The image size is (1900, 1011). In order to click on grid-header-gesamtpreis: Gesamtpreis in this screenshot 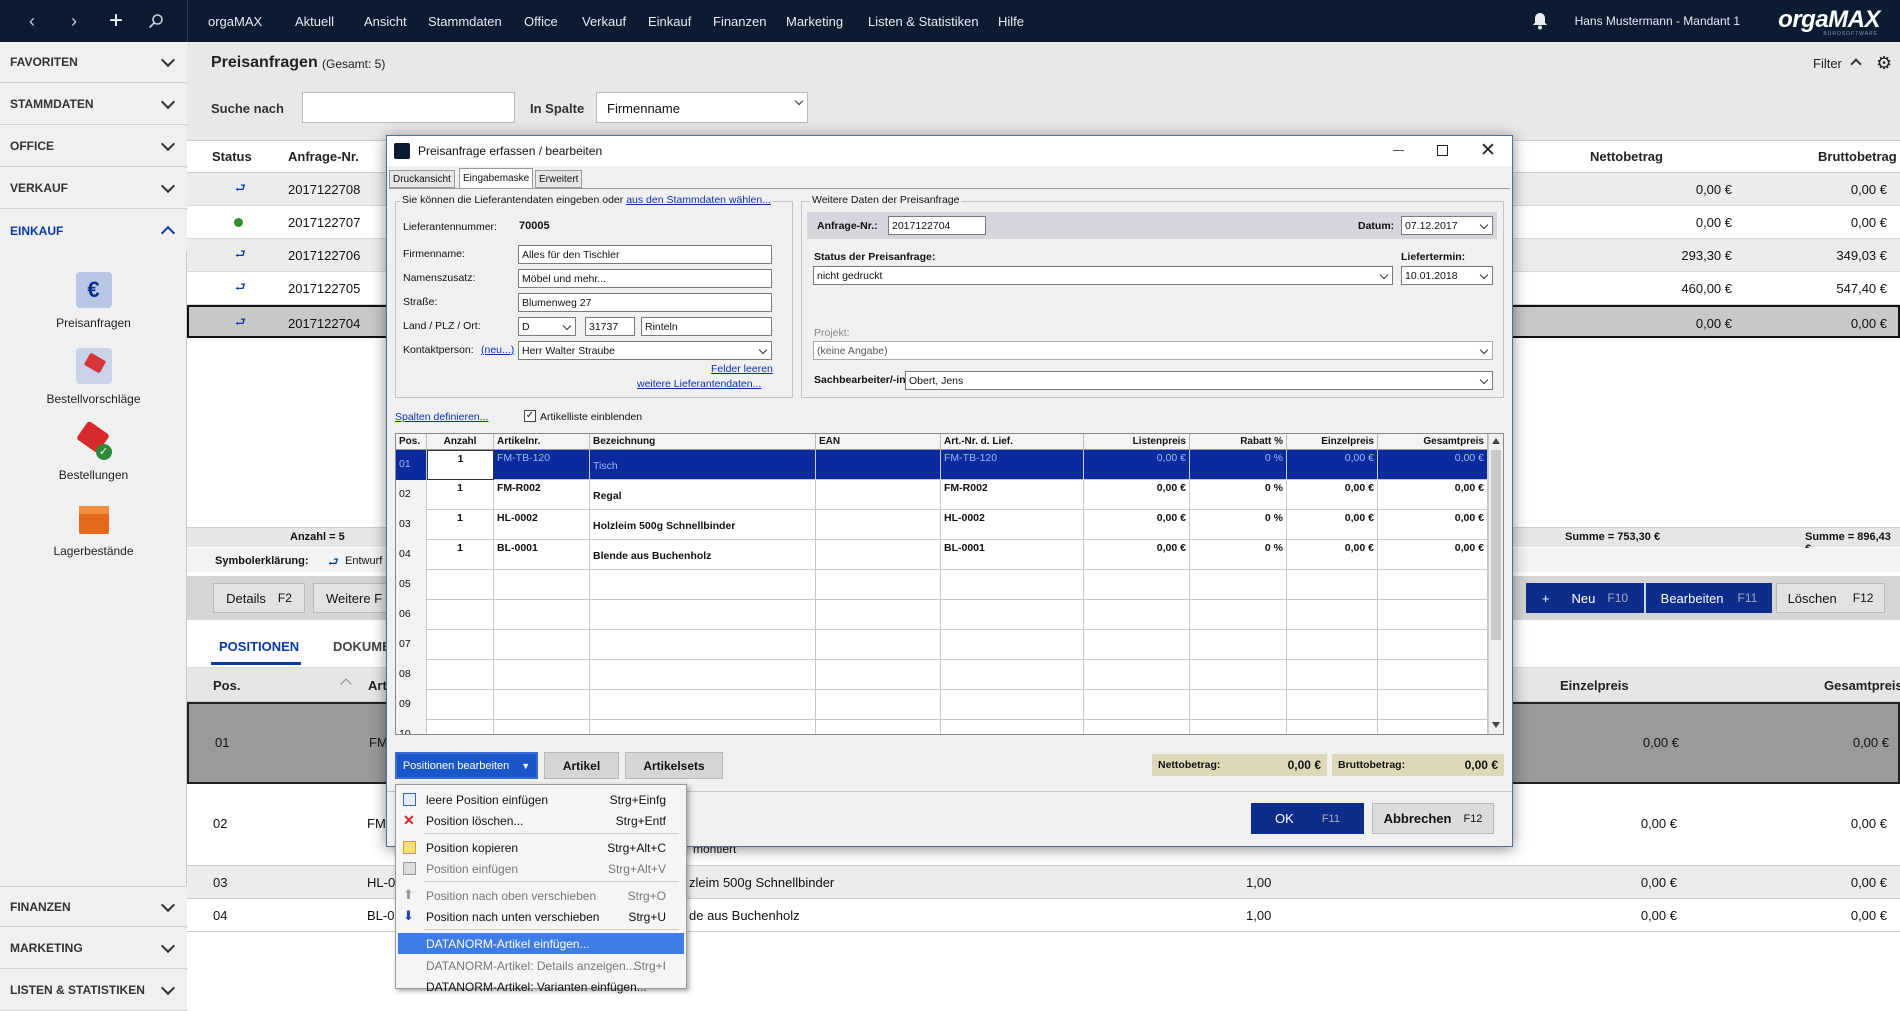, I will do `click(1433, 442)`.